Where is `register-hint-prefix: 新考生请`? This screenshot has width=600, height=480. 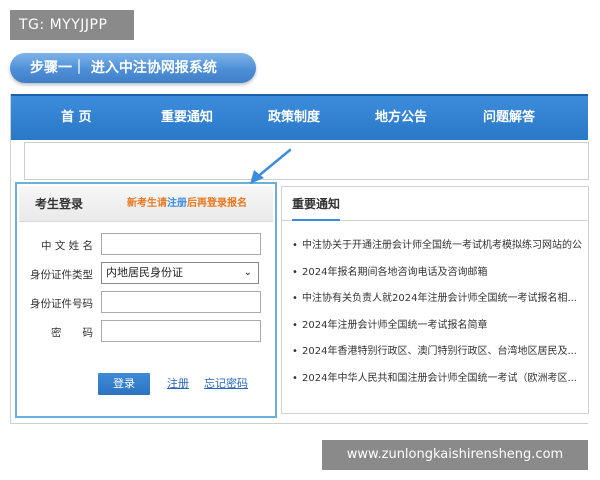
register-hint-prefix: 新考生请 is located at coordinates (147, 203).